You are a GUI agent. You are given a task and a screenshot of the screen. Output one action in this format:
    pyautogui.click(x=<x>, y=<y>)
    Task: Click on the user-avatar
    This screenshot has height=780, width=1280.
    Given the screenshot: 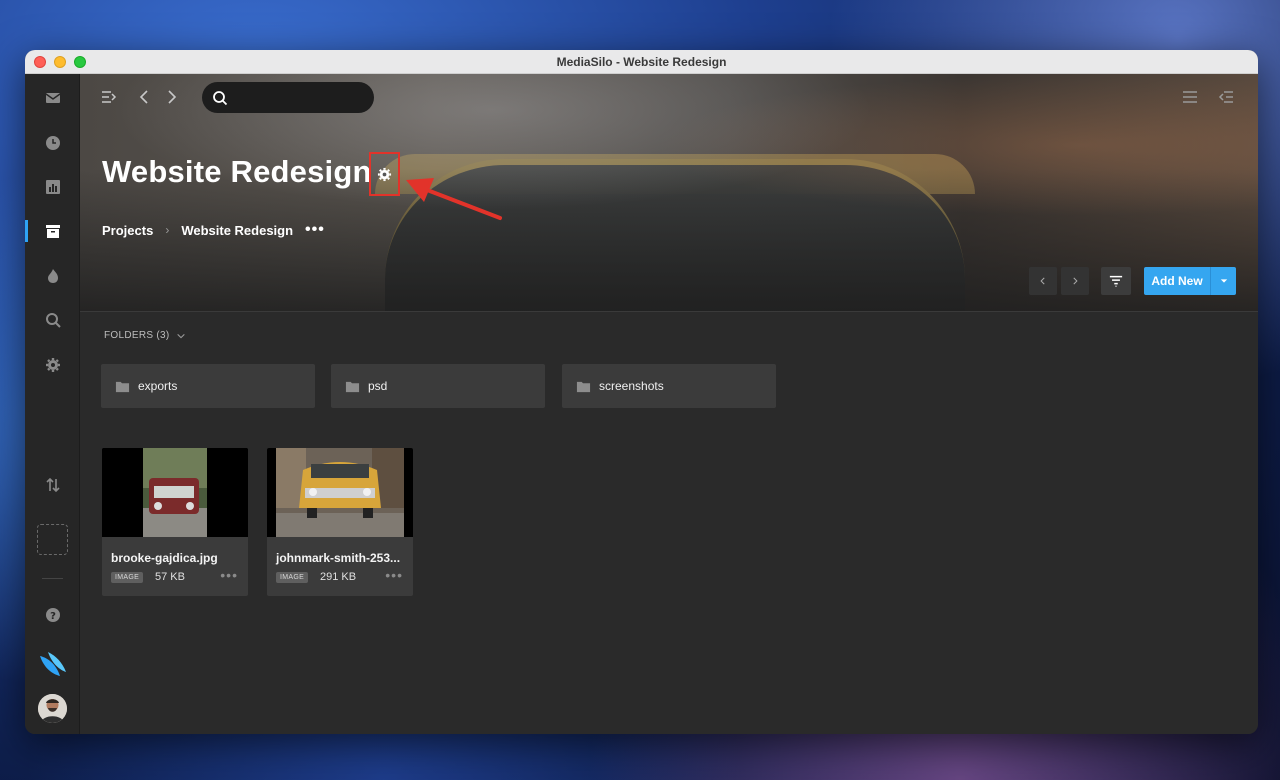 What is the action you would take?
    pyautogui.click(x=52, y=708)
    